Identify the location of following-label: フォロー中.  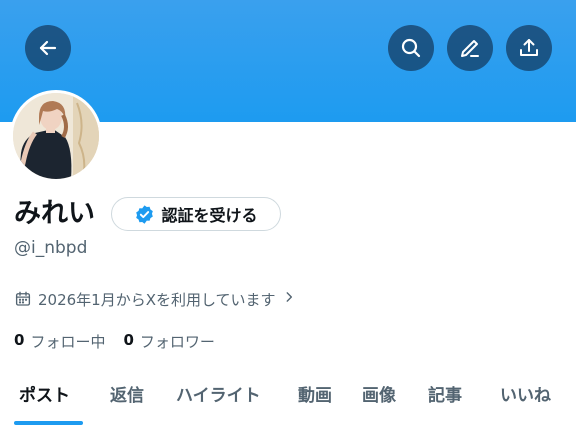
(68, 342).